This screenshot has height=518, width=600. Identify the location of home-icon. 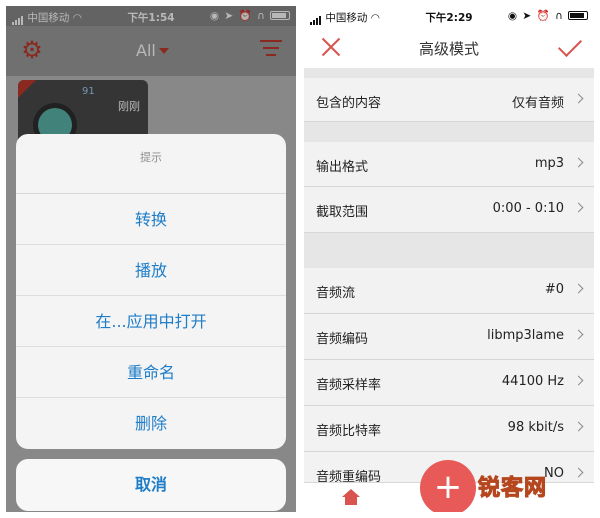
(351, 497).